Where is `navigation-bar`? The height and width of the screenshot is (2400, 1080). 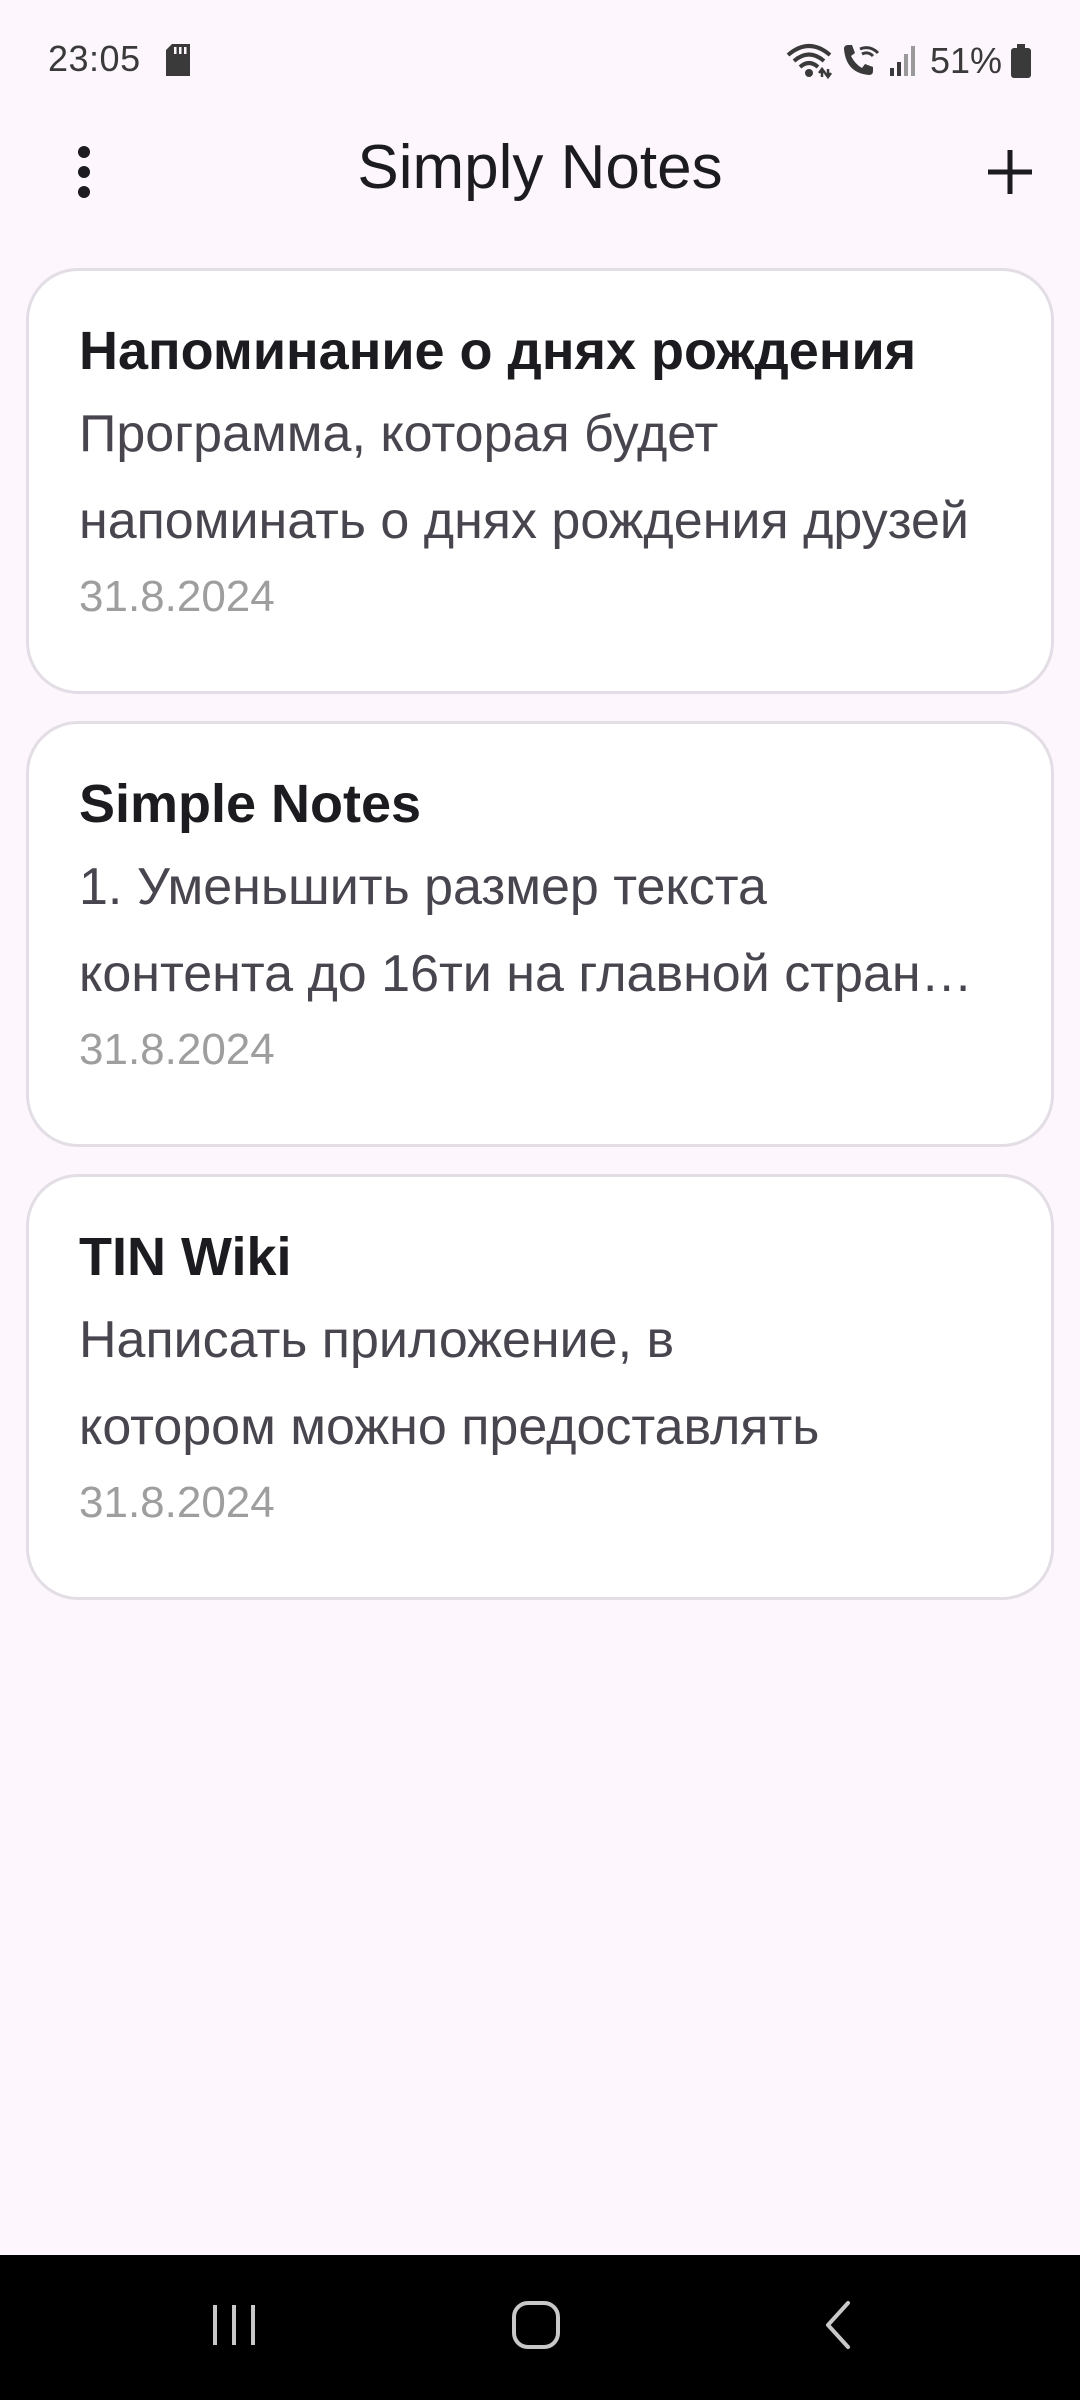
navigation-bar is located at coordinates (540, 2327).